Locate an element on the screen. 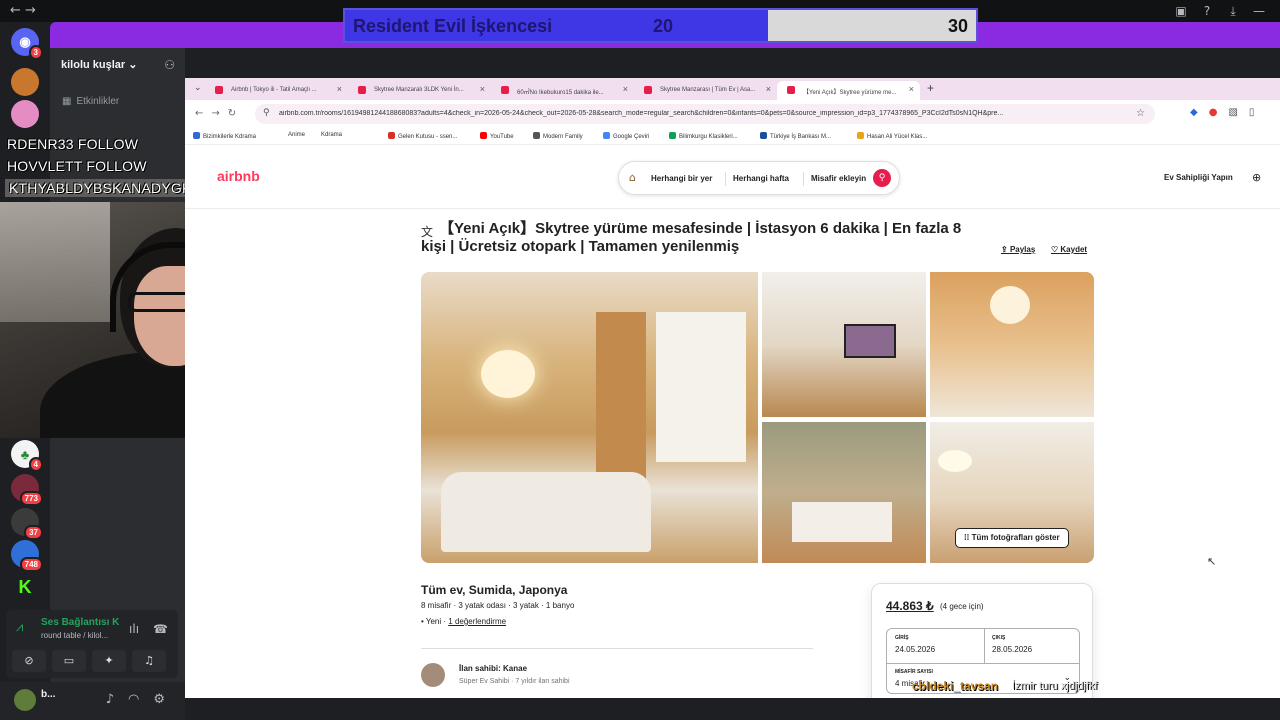  host-avatar is located at coordinates (433, 675).